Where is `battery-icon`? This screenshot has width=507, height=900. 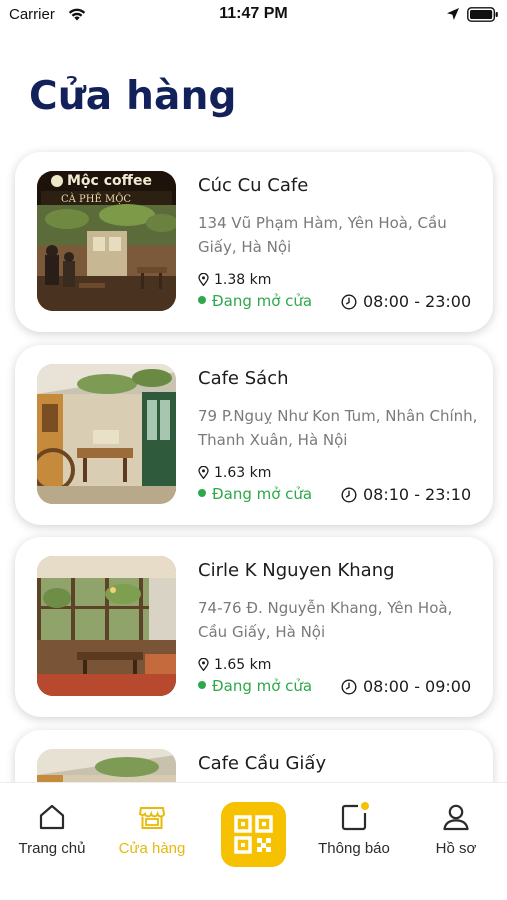 battery-icon is located at coordinates (482, 14).